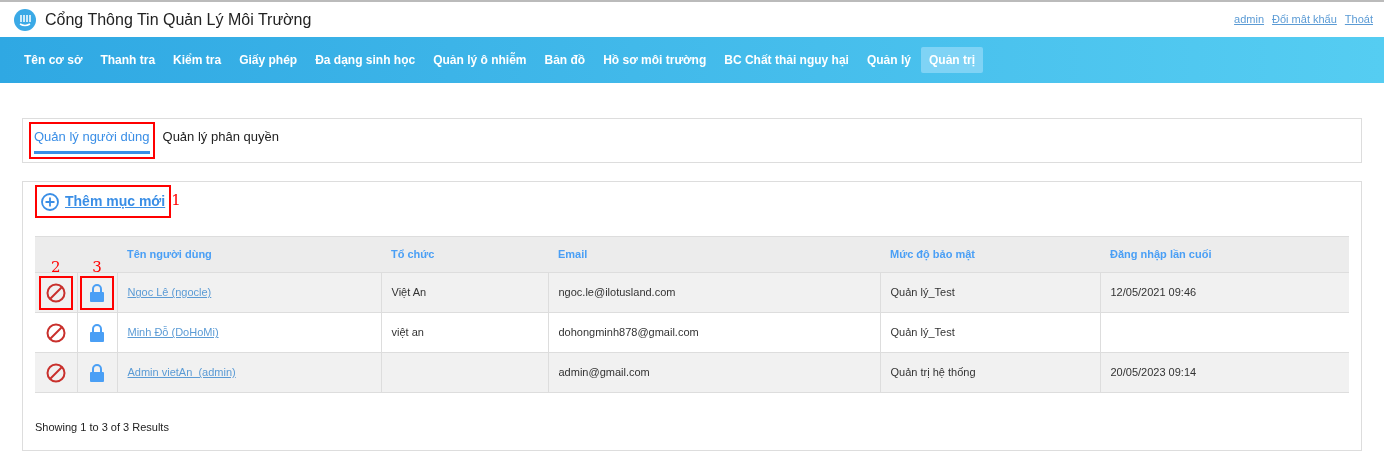 The width and height of the screenshot is (1384, 462). I want to click on tab: Quản lý người dùng, so click(92, 140).